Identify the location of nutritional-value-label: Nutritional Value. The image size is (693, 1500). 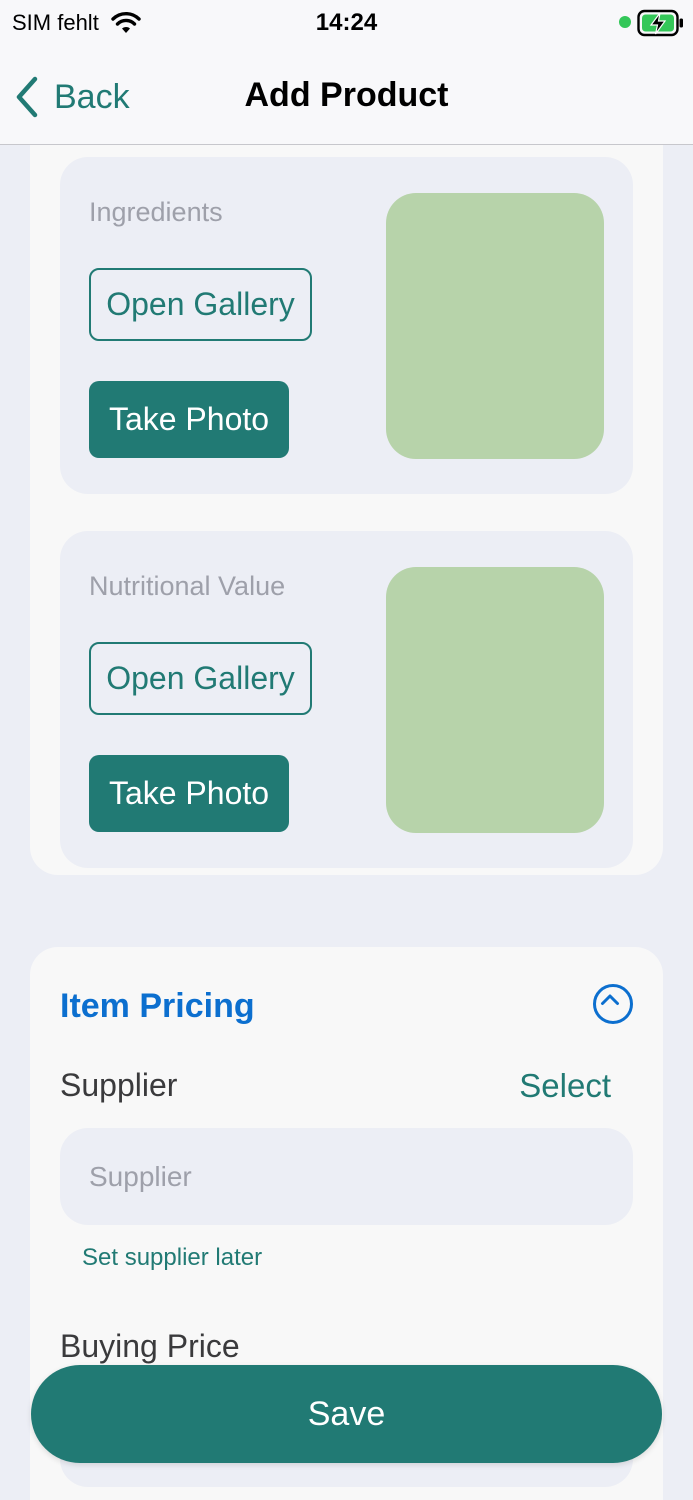
(187, 586).